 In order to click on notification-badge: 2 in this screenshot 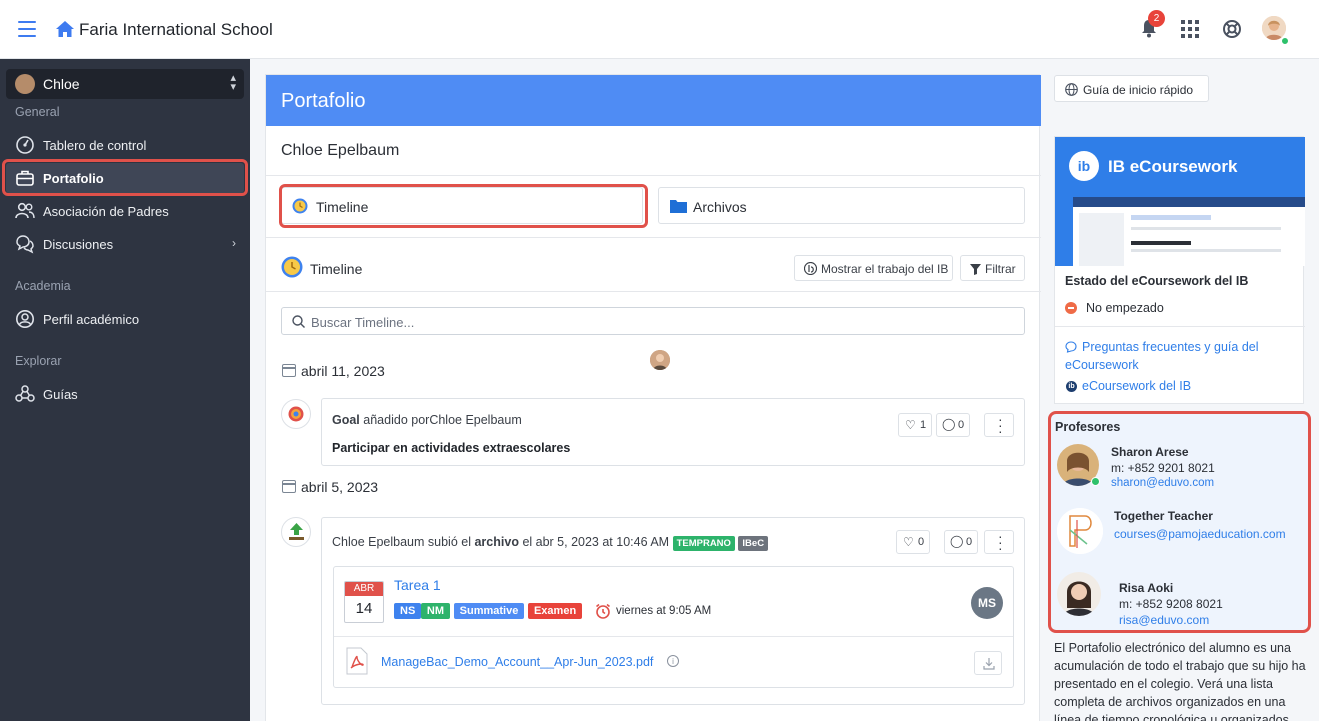, I will do `click(1156, 18)`.